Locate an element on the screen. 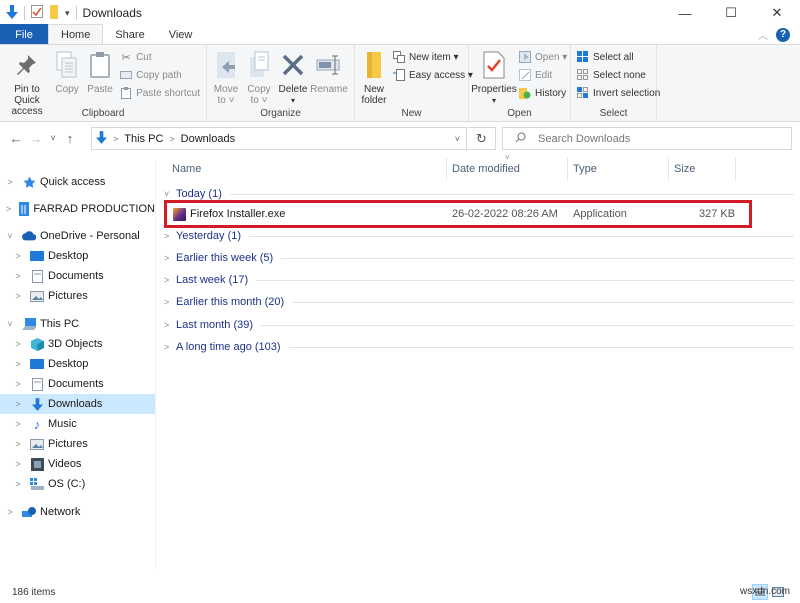 This screenshot has height=603, width=800. sidebar-item-3d-objects: > 3D Objects is located at coordinates (77, 344).